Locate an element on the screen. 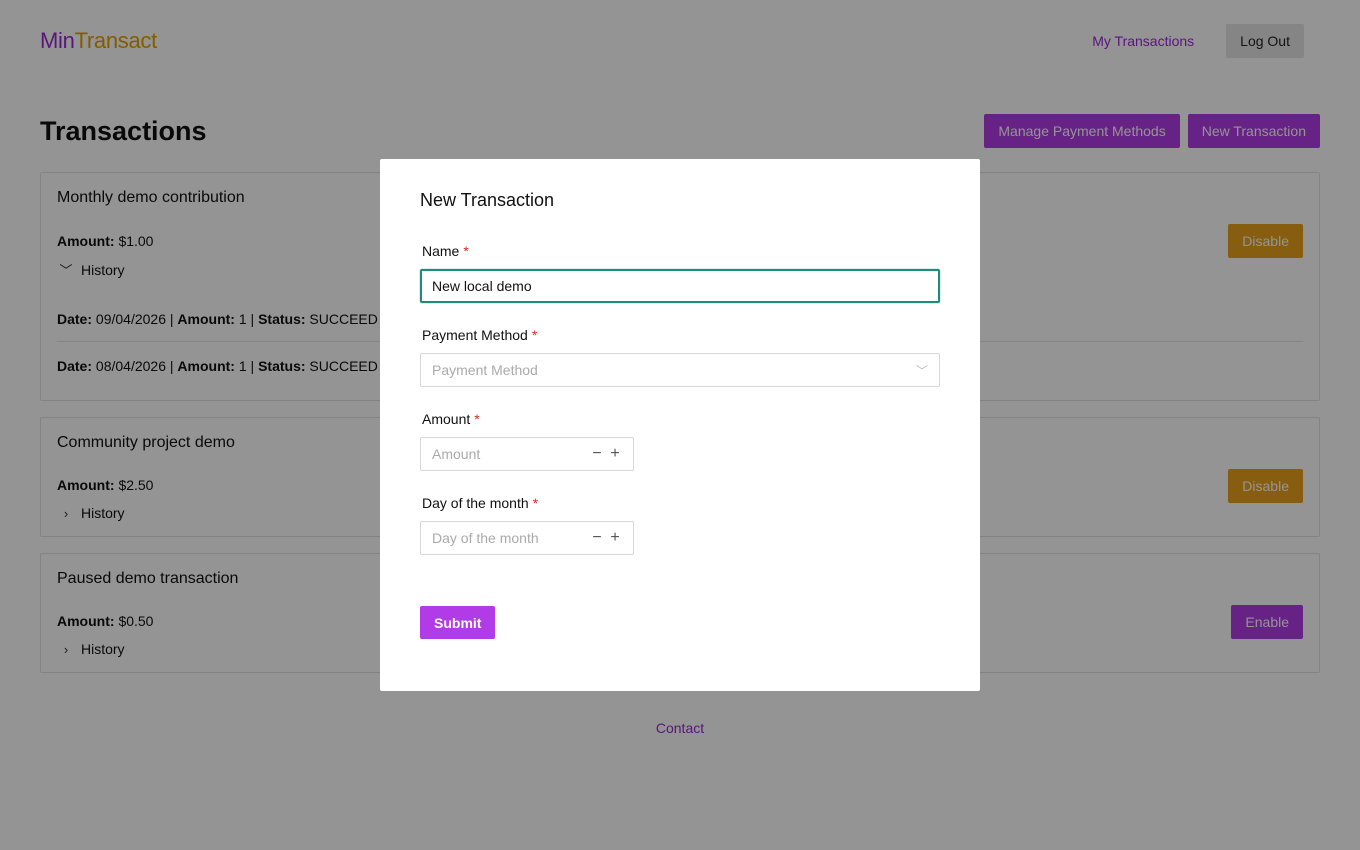 Image resolution: width=1360 pixels, height=850 pixels. amount-stepper: Amount − + is located at coordinates (527, 454).